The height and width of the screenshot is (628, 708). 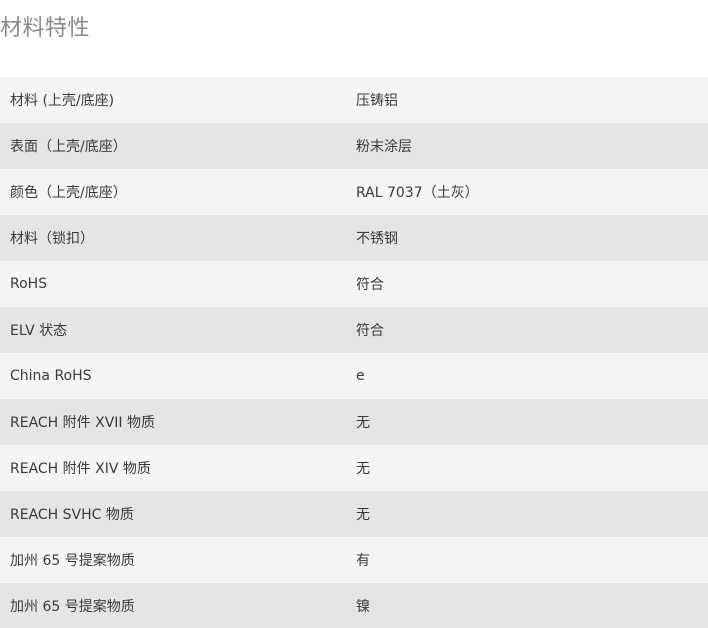 What do you see at coordinates (52, 239) in the screenshot?
I see `row-label: 材料（锁扣）` at bounding box center [52, 239].